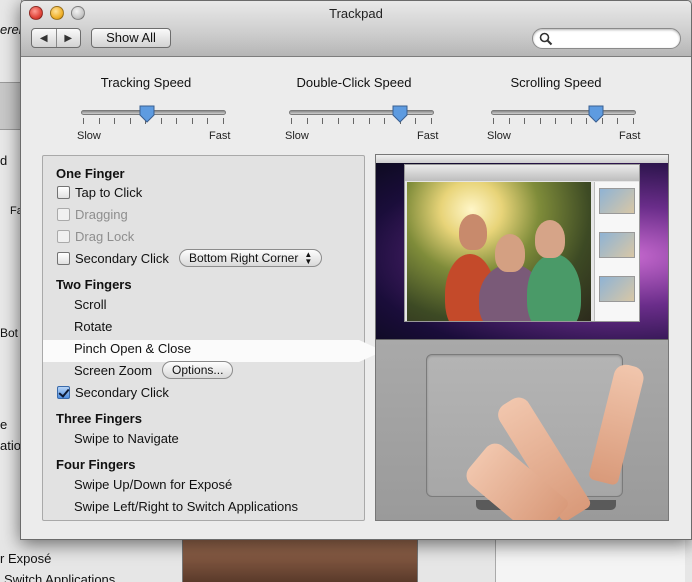 This screenshot has height=582, width=692. I want to click on swipe-up-down-row: Swipe Up/Down for Exposé, so click(153, 484).